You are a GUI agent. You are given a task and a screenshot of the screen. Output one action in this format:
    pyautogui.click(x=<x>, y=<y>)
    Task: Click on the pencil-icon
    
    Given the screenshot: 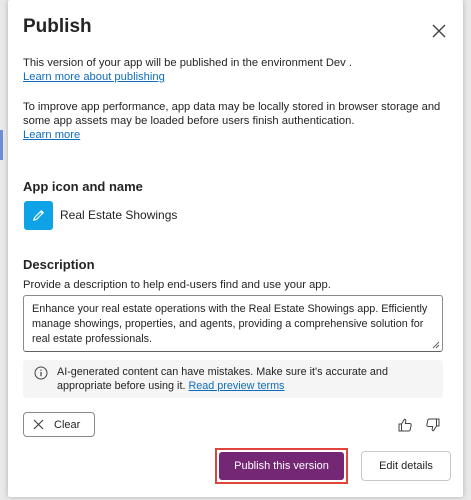 What is the action you would take?
    pyautogui.click(x=38, y=215)
    